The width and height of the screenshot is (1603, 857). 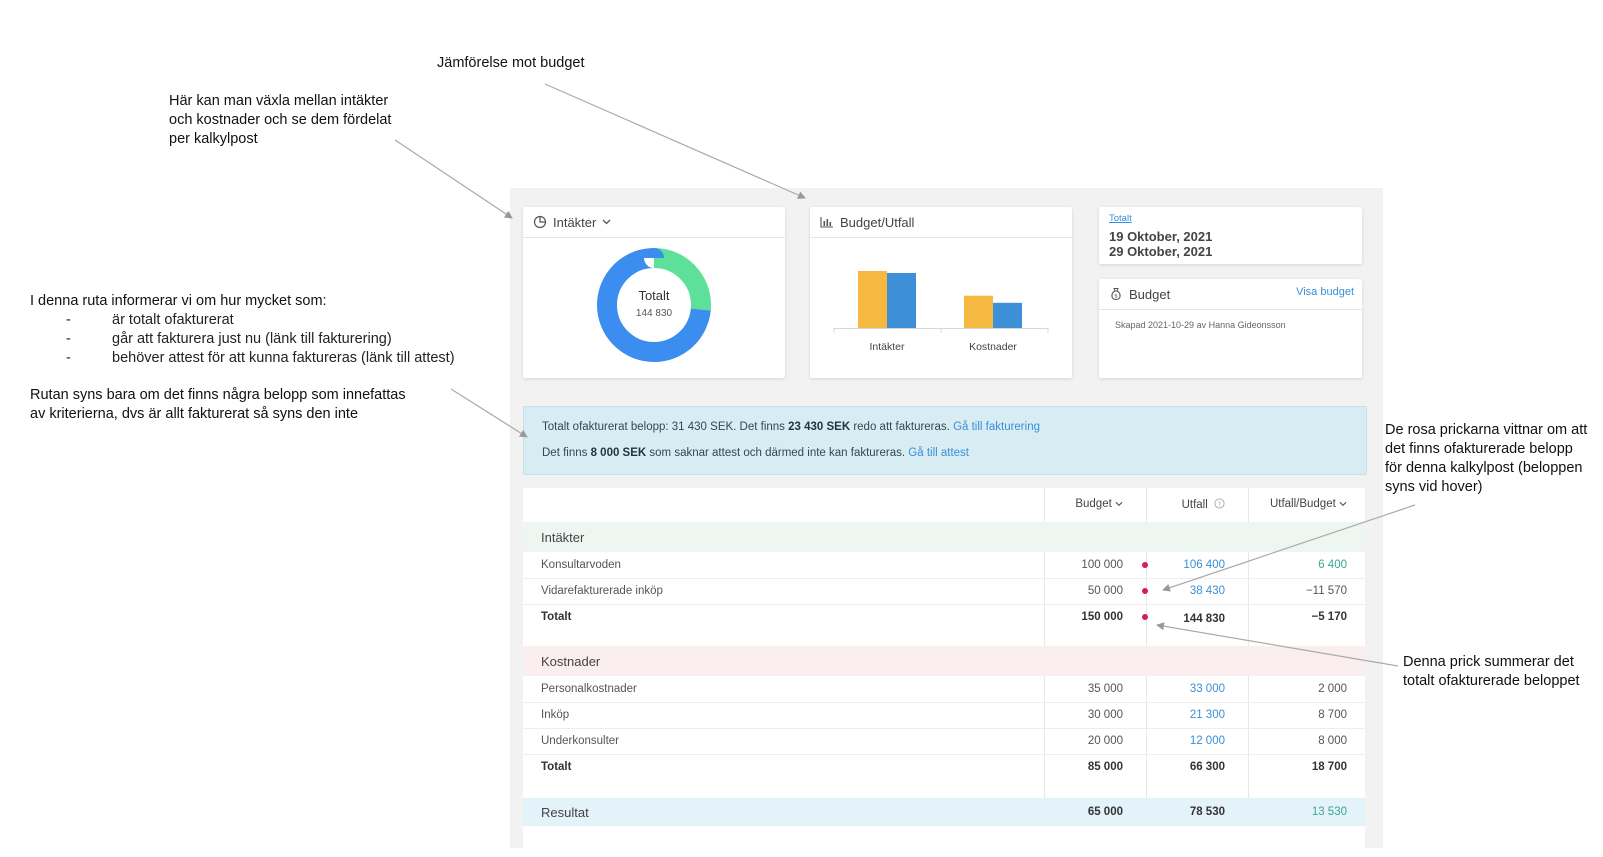 What do you see at coordinates (571, 661) in the screenshot?
I see `section-title: Kostnader` at bounding box center [571, 661].